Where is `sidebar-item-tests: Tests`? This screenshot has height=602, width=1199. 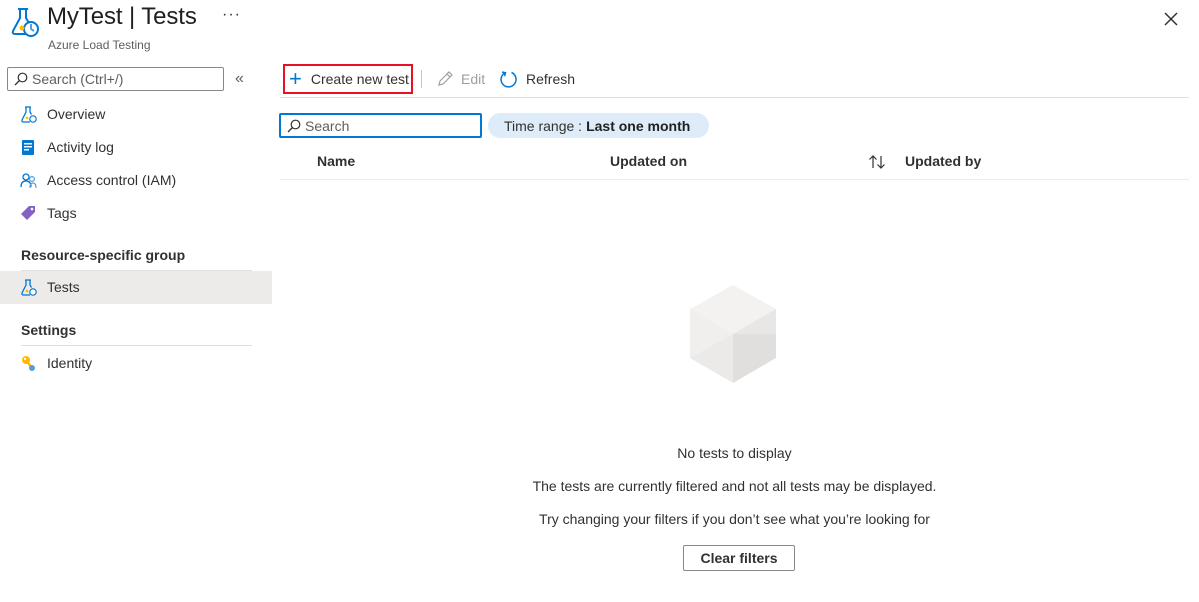 sidebar-item-tests: Tests is located at coordinates (136, 287).